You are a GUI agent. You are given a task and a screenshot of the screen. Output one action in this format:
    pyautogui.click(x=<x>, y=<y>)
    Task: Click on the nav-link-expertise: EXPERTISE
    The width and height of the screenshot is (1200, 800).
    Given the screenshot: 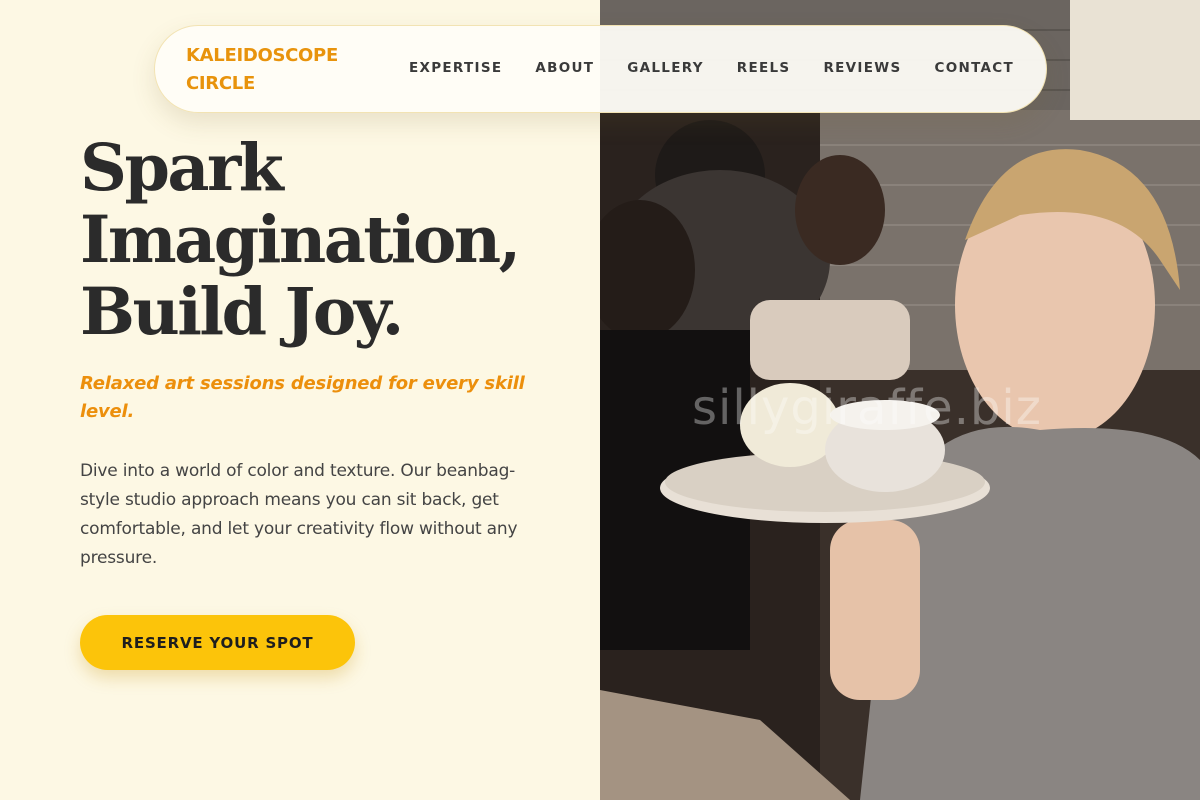 What is the action you would take?
    pyautogui.click(x=455, y=68)
    